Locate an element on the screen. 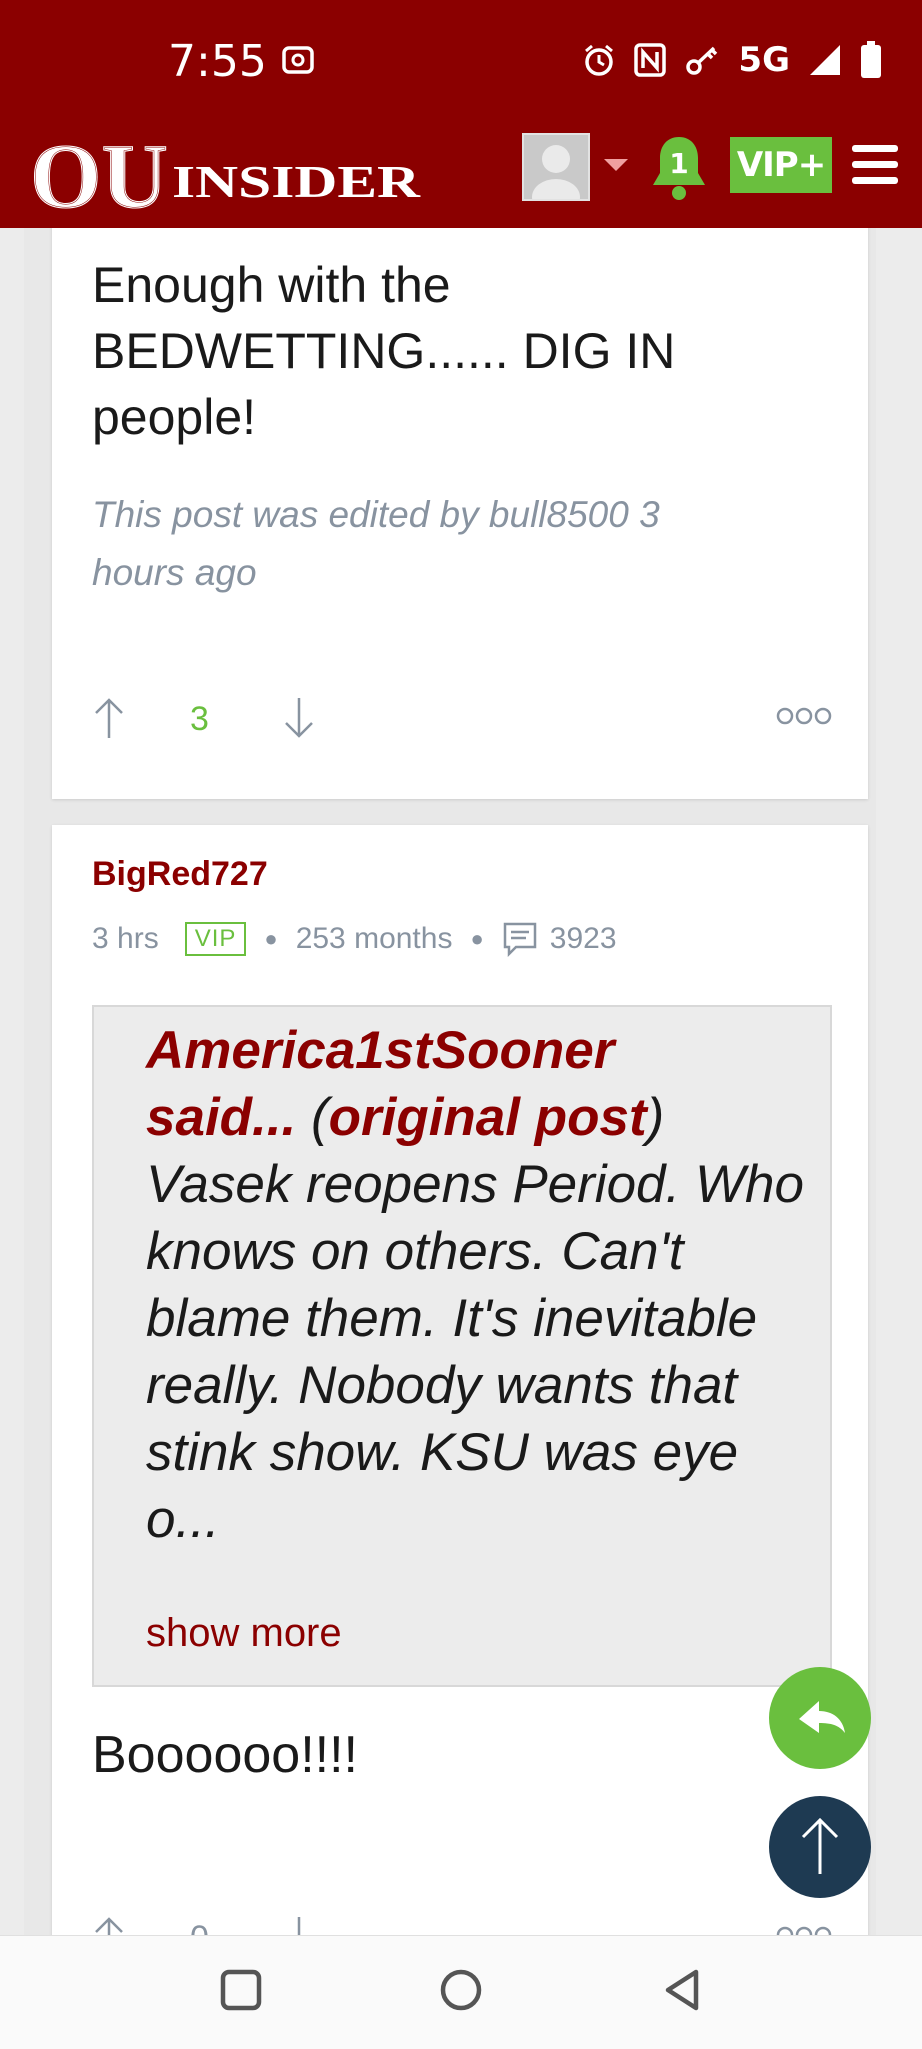 The width and height of the screenshot is (922, 2049). arrow-up-icon is located at coordinates (820, 1845).